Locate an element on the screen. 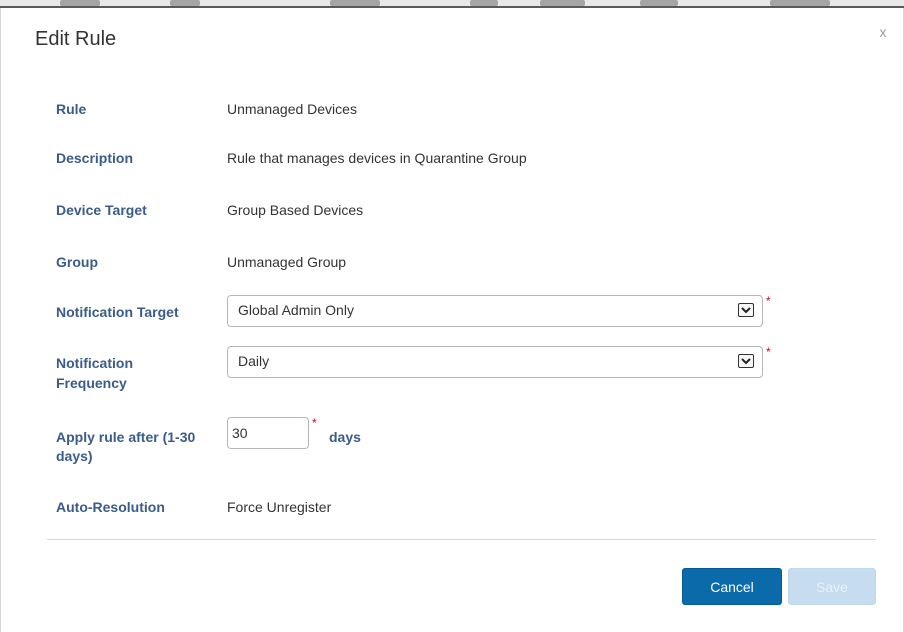  auto-resolution-value: Force Unregister is located at coordinates (279, 507).